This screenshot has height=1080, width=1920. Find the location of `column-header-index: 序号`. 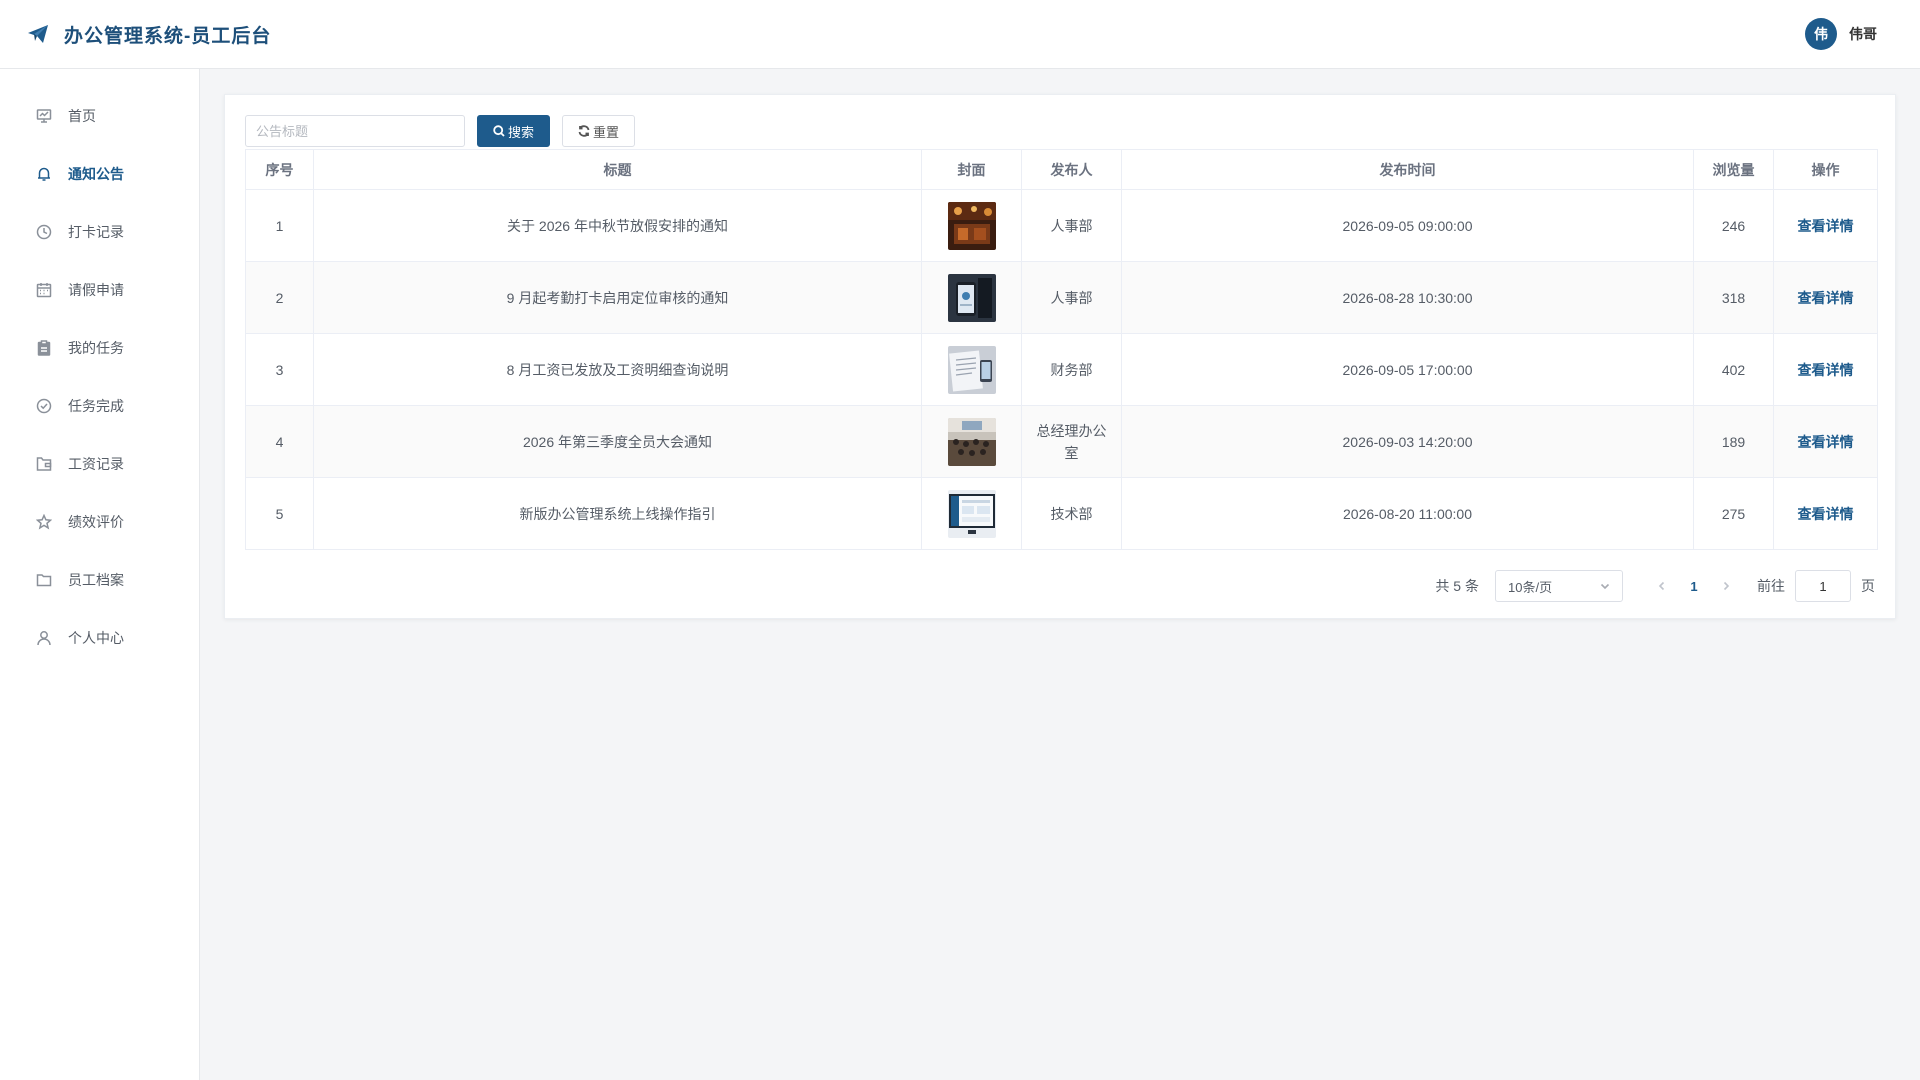

column-header-index: 序号 is located at coordinates (279, 169).